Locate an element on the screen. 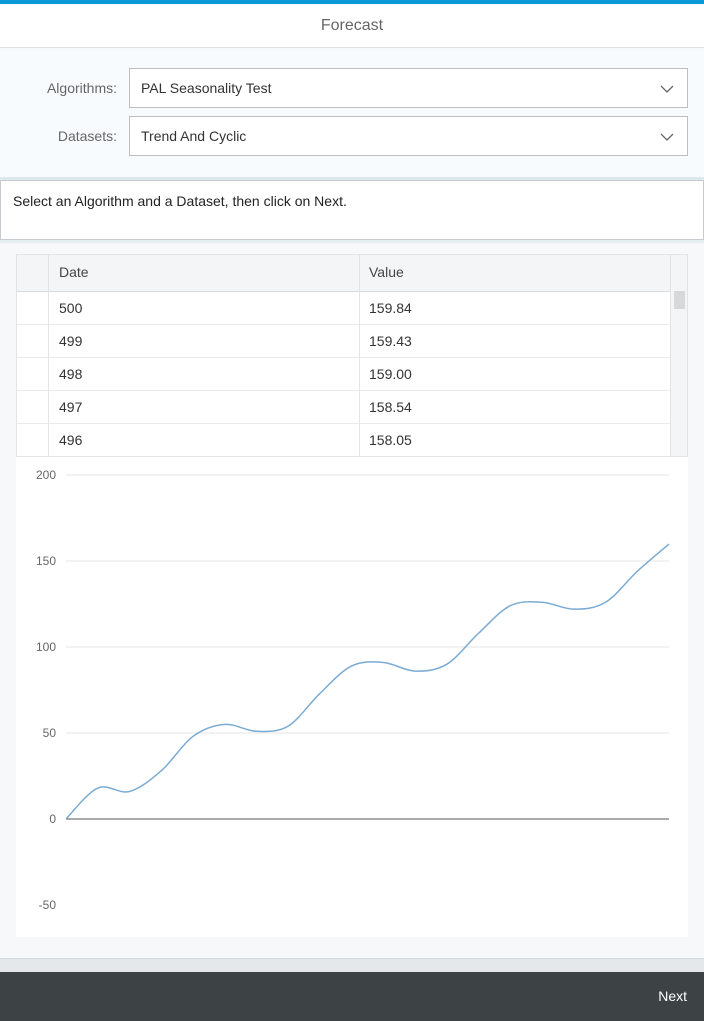 This screenshot has width=704, height=1021. date-cell: 496 is located at coordinates (71, 440).